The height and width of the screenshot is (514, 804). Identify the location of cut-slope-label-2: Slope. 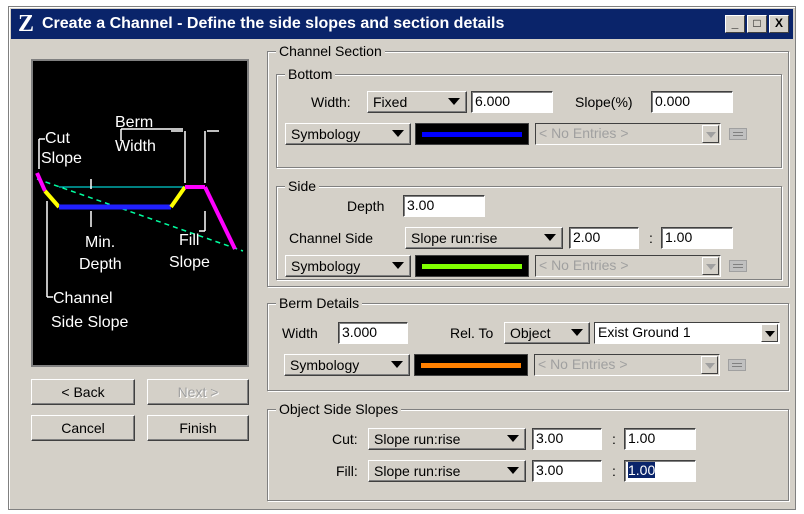
(61, 158).